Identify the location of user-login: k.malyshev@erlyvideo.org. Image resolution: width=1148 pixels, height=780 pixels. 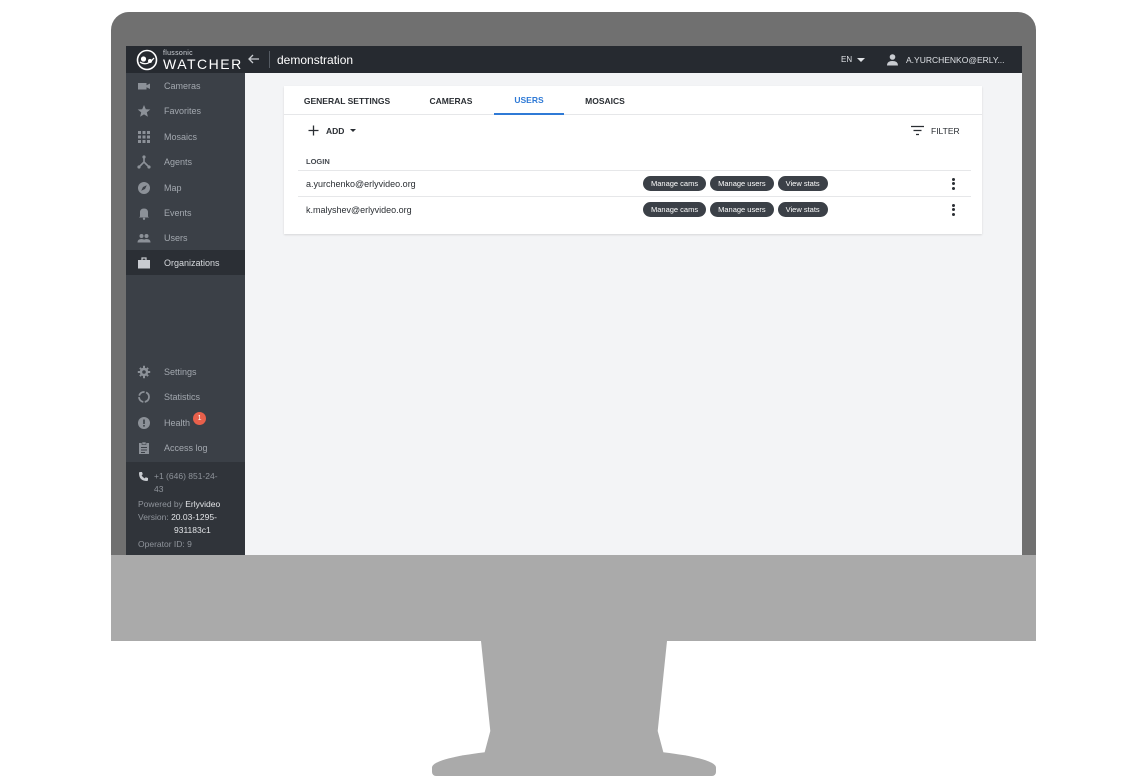
(359, 209).